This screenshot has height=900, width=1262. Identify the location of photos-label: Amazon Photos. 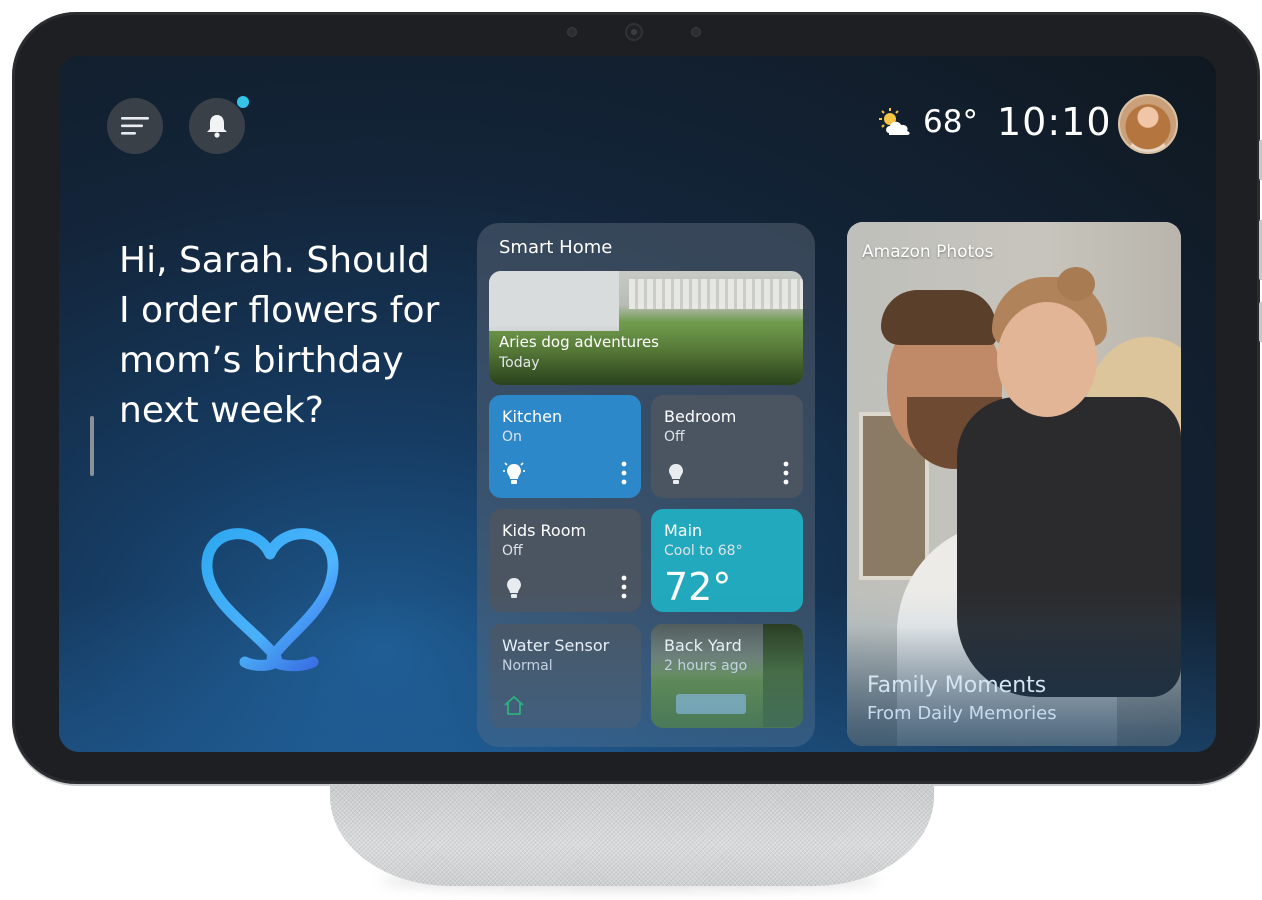
(928, 252).